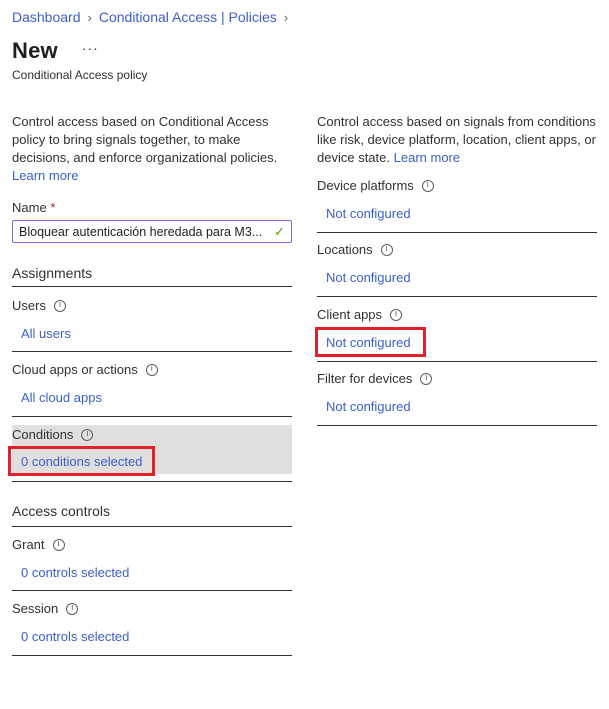 The width and height of the screenshot is (609, 709). Describe the element at coordinates (152, 628) in the screenshot. I see `session-section: Session i 0 controls selected` at that location.